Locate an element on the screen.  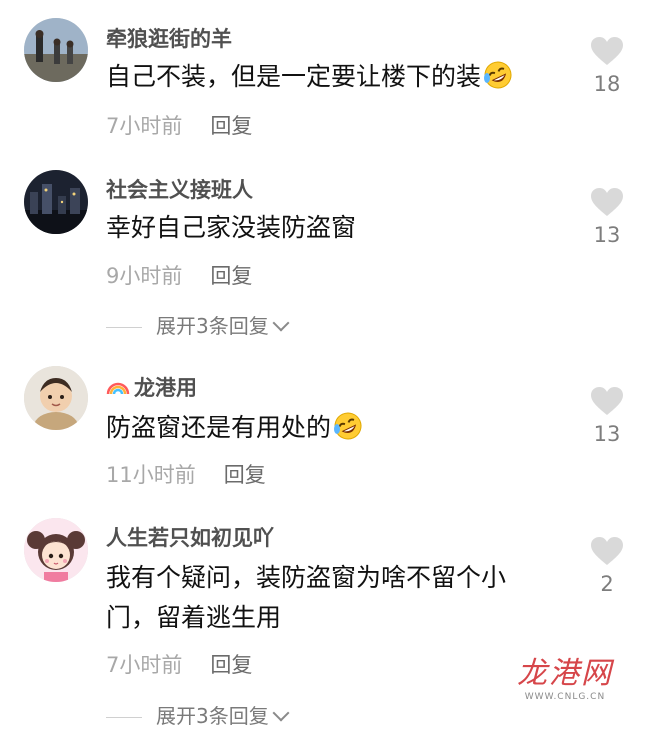
watermark: 龙港网 WWW.CNLG.CN is located at coordinates (565, 675).